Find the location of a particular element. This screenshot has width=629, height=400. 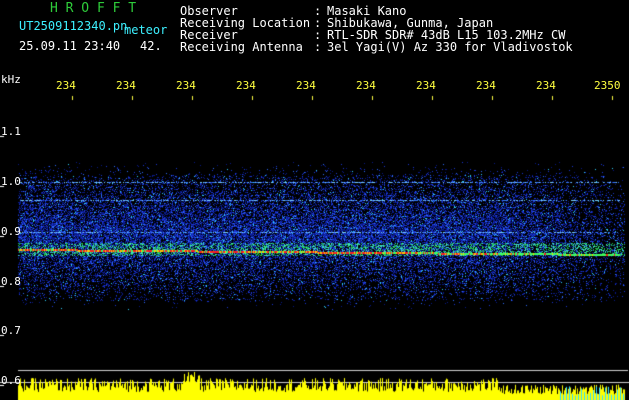

y-tick-label: 0.9 is located at coordinates (11, 231).